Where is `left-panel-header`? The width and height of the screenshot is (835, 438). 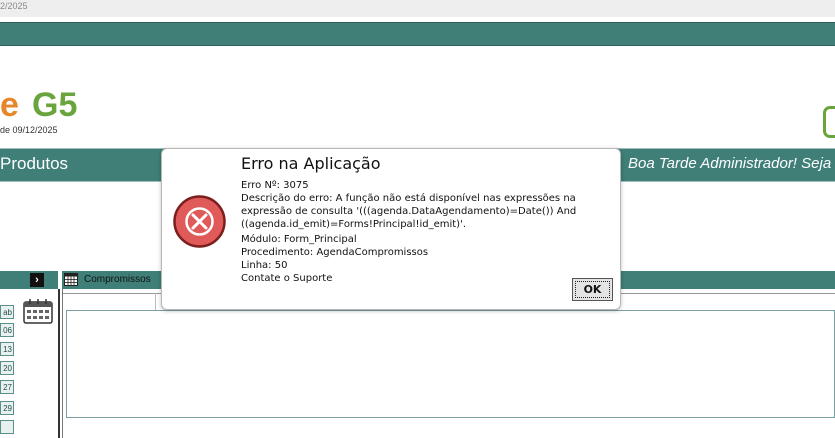
left-panel-header is located at coordinates (29, 280).